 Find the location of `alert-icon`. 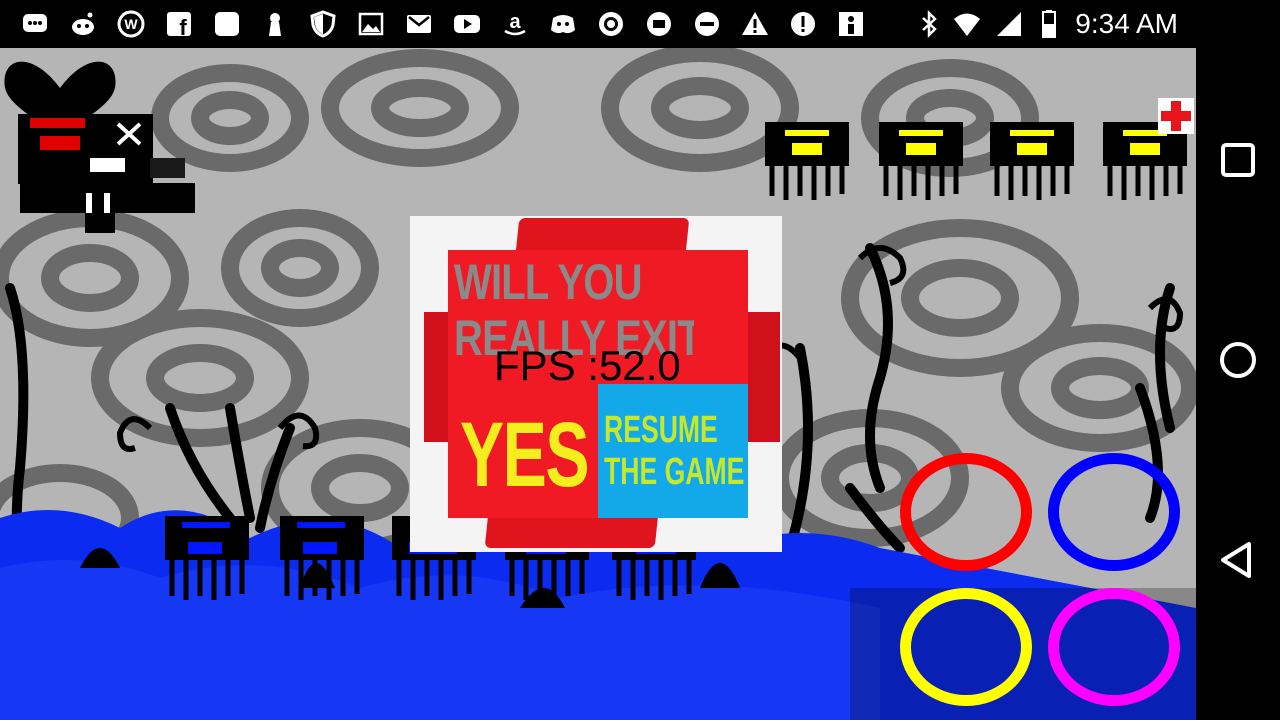

alert-icon is located at coordinates (803, 24).